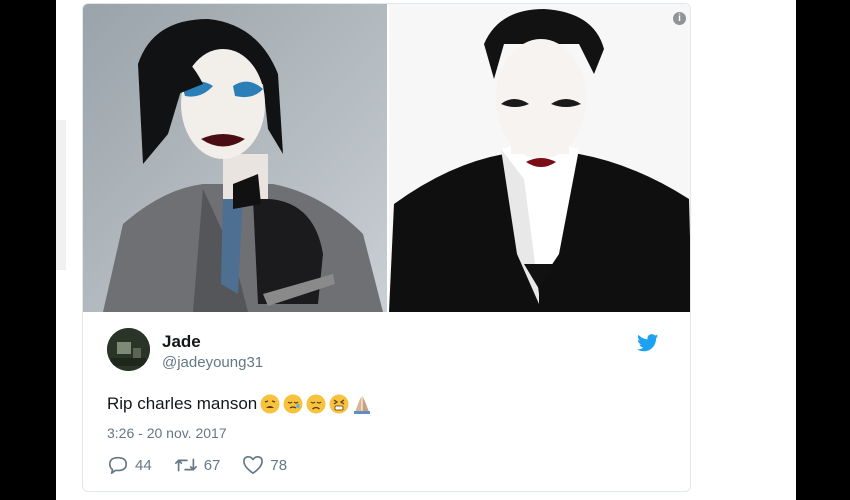 The width and height of the screenshot is (850, 500). I want to click on disappointed-face-emoji, so click(316, 404).